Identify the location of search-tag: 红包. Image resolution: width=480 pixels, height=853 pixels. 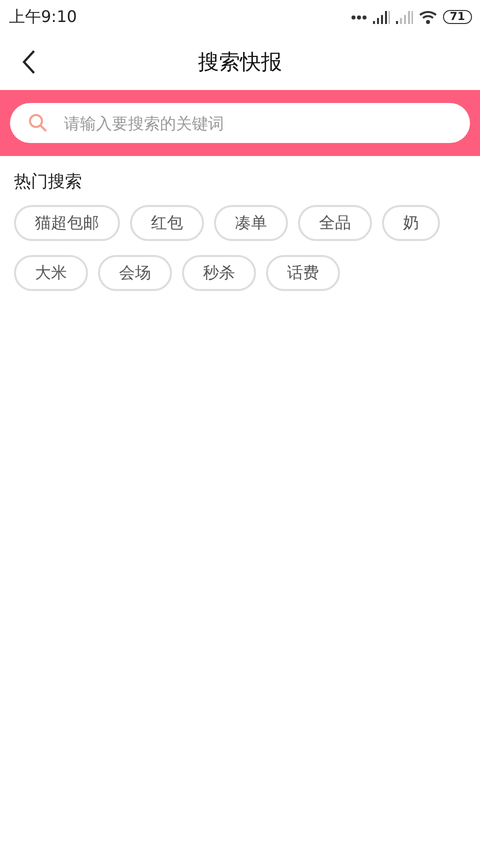
(167, 223).